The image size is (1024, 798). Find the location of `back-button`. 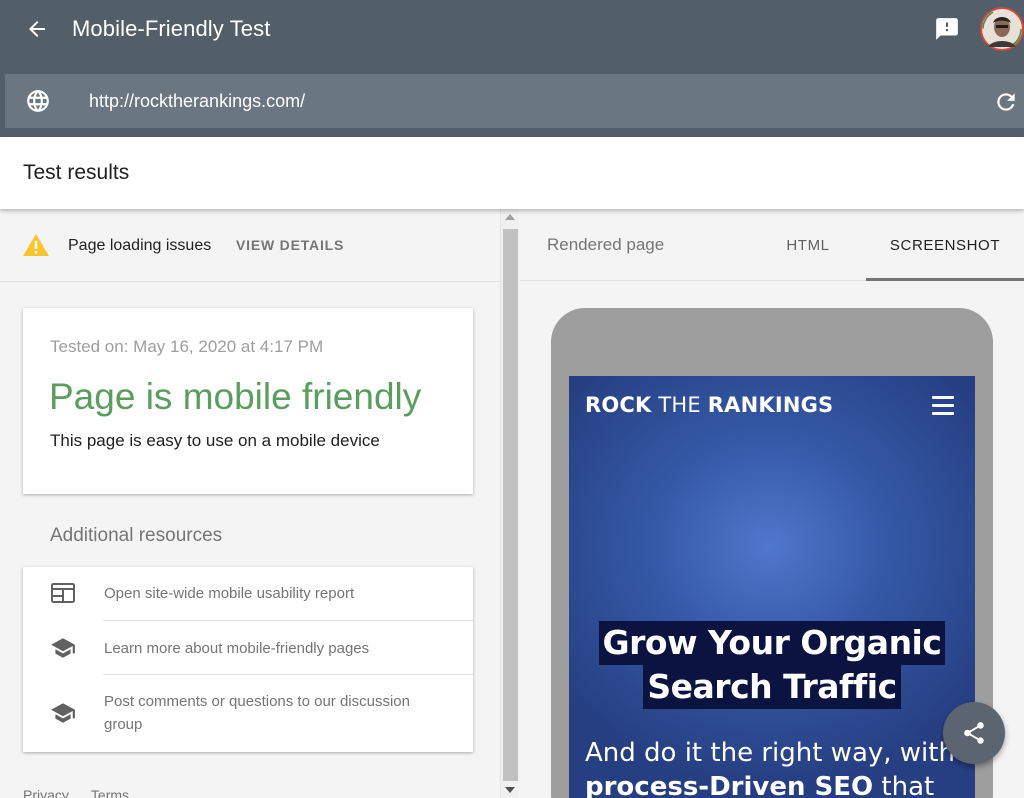

back-button is located at coordinates (37, 29).